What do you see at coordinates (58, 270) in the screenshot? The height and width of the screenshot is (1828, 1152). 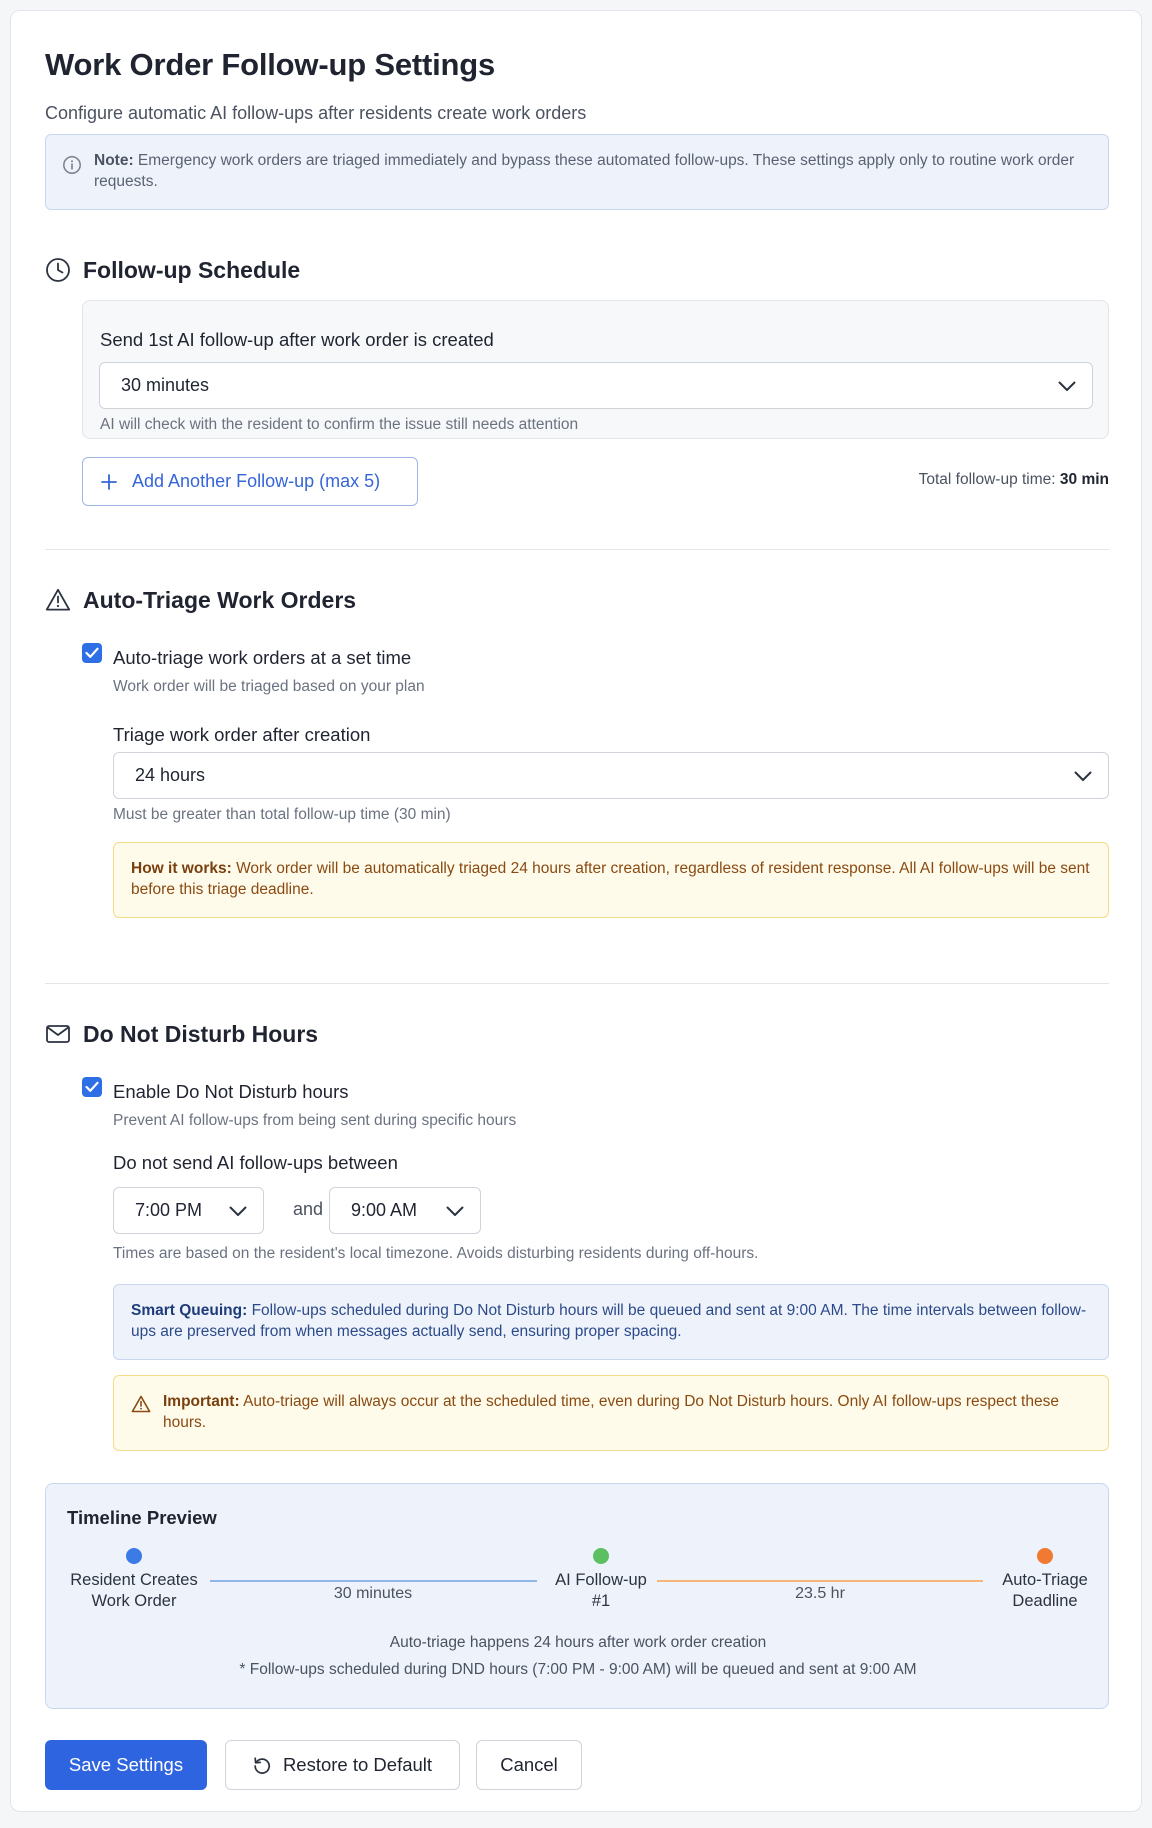 I see `clock-icon` at bounding box center [58, 270].